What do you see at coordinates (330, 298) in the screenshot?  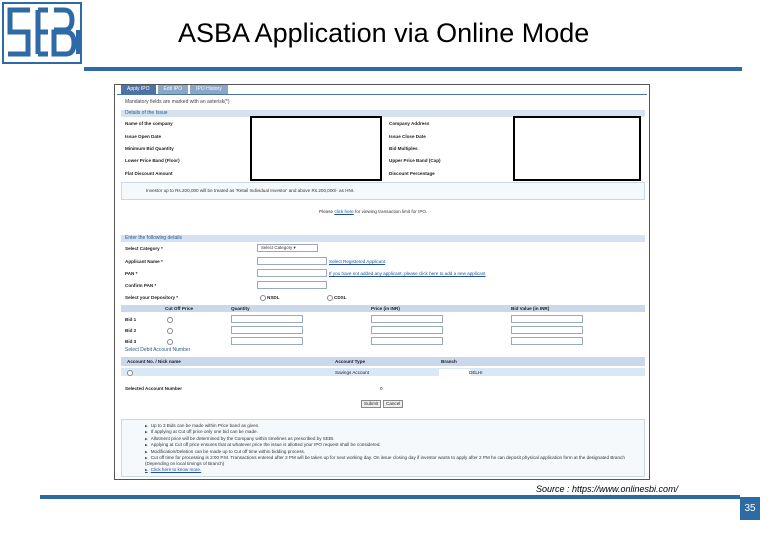 I see `cdsl-radio` at bounding box center [330, 298].